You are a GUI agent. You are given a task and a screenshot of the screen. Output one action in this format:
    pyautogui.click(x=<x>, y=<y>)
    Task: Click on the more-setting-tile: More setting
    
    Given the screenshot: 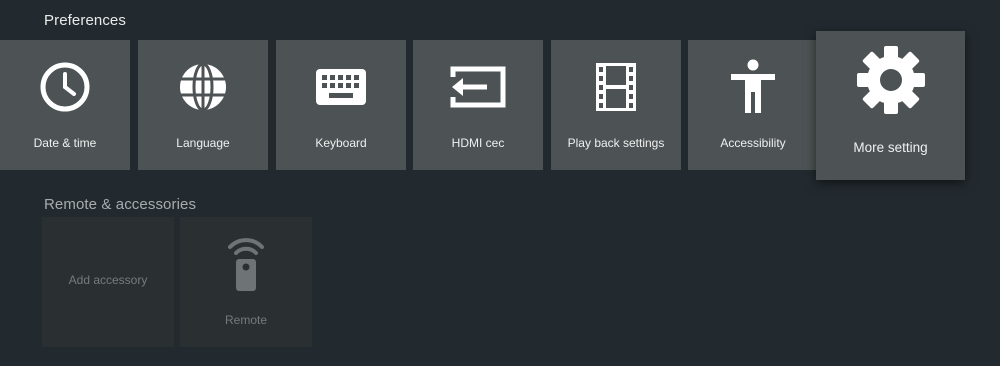 What is the action you would take?
    pyautogui.click(x=890, y=105)
    